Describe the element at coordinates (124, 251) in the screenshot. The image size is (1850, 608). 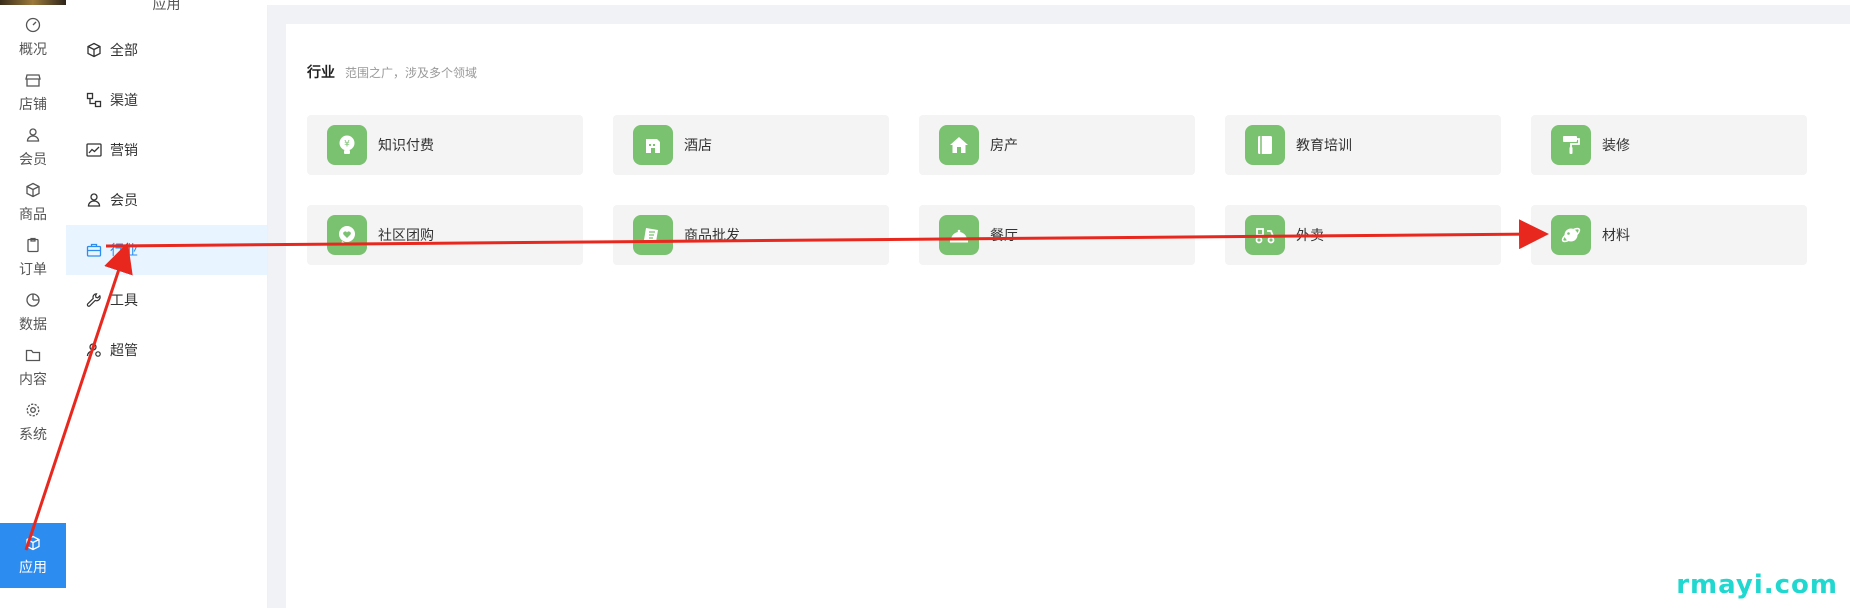
I see `submenu-item-label: 行业` at that location.